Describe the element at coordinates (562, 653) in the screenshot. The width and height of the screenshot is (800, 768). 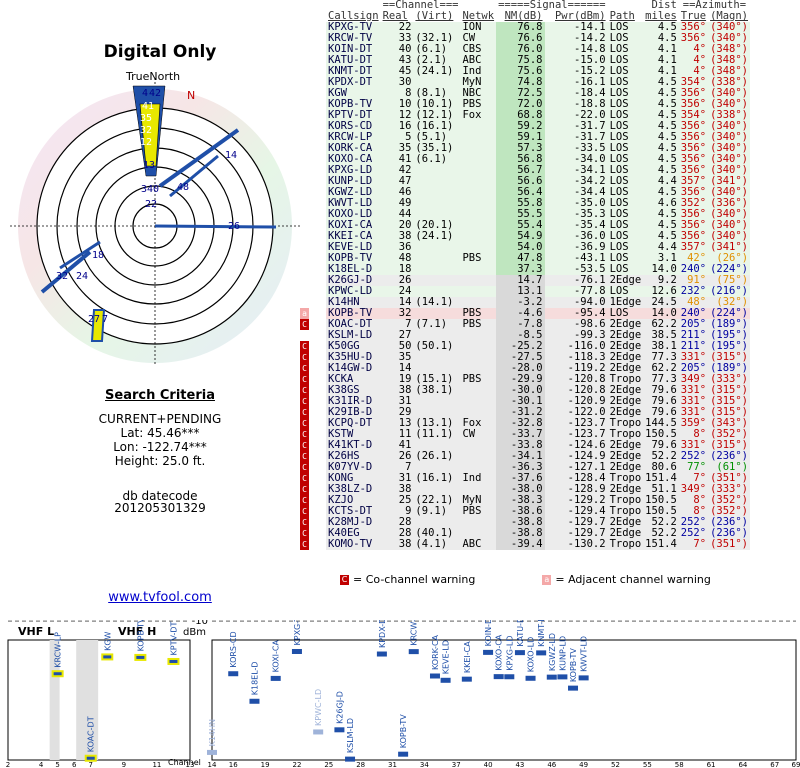
I see `station-label: KUNP-LD` at that location.